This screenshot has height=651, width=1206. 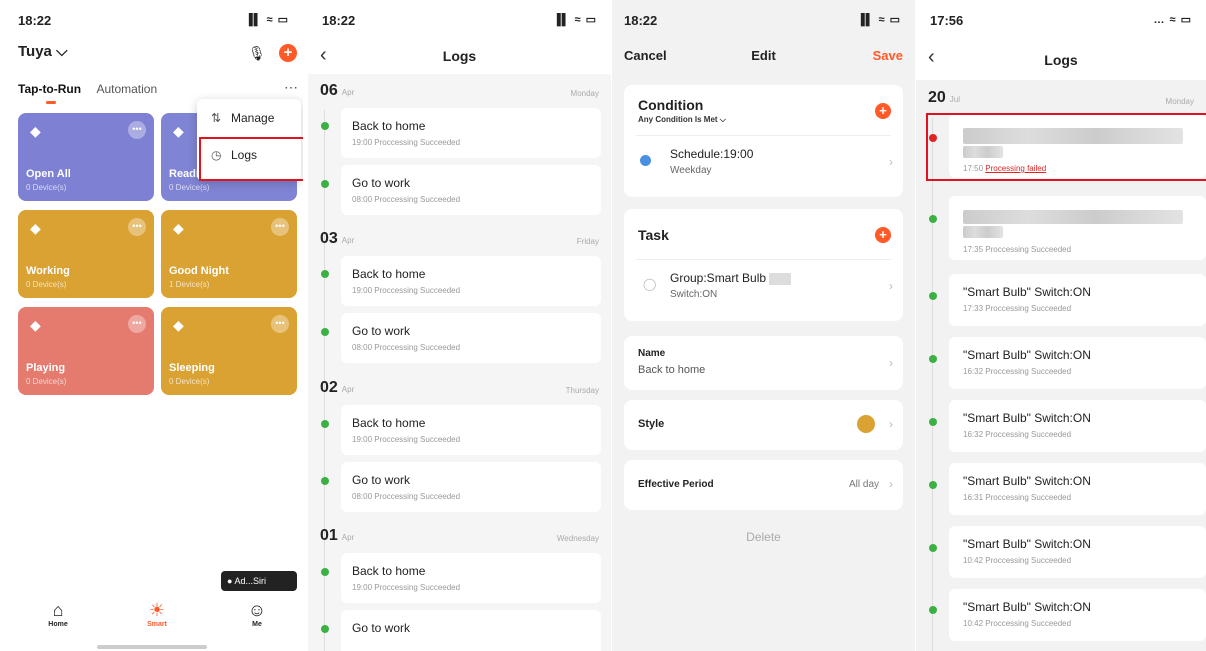 What do you see at coordinates (763, 363) in the screenshot?
I see `name-row: Name Back to home ›` at bounding box center [763, 363].